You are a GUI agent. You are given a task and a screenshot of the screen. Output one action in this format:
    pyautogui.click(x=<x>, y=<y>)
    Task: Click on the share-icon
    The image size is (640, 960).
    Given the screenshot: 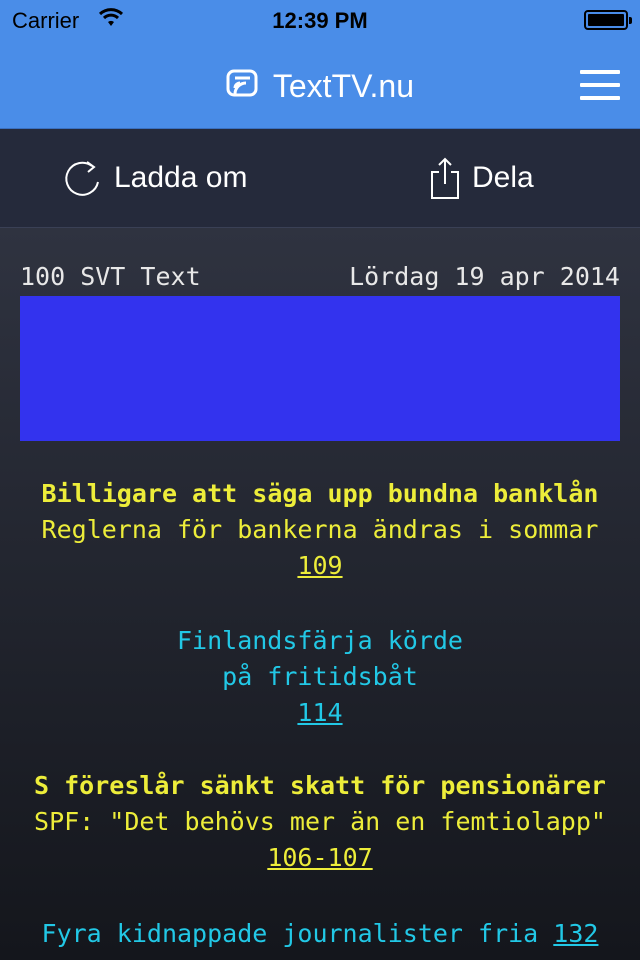 What is the action you would take?
    pyautogui.click(x=445, y=178)
    